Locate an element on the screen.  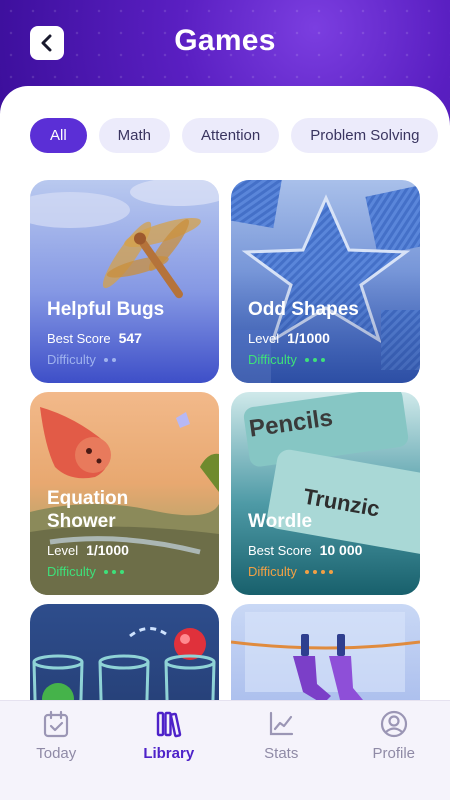
game-title: Equation Shower is located at coordinates (88, 510).